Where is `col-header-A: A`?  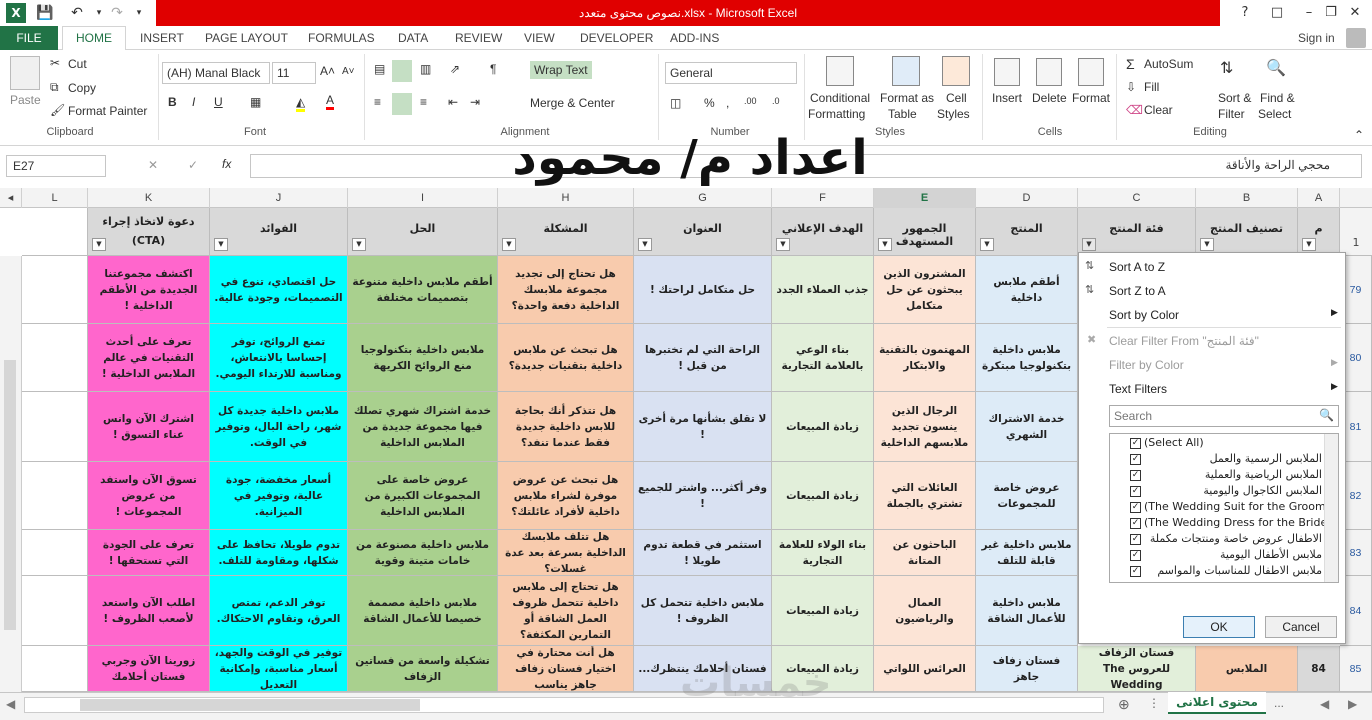 col-header-A: A is located at coordinates (1319, 198).